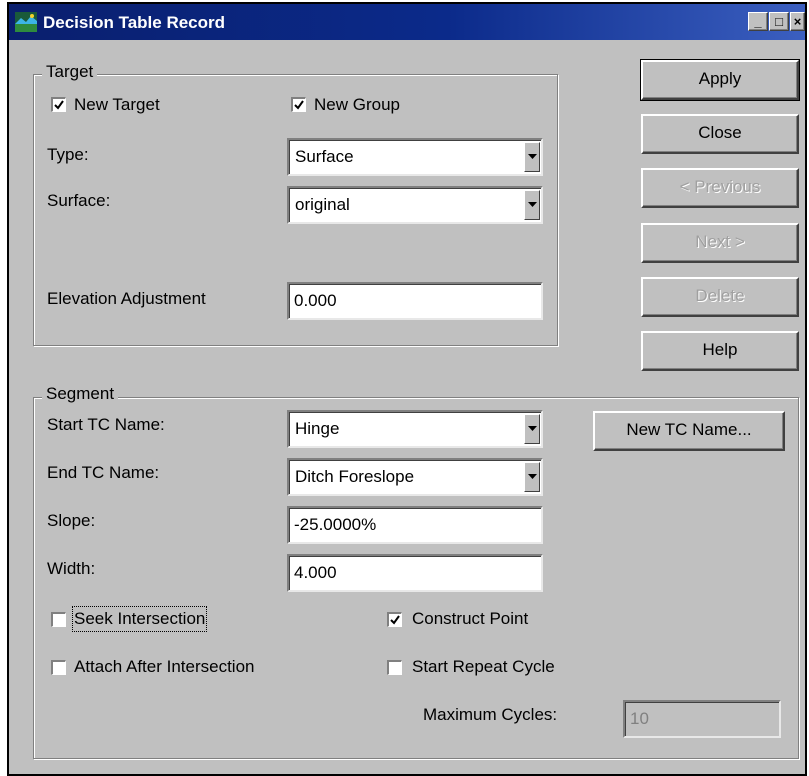 This screenshot has height=776, width=809. What do you see at coordinates (106, 424) in the screenshot?
I see `start-tc-name-label: Start TC Name:` at bounding box center [106, 424].